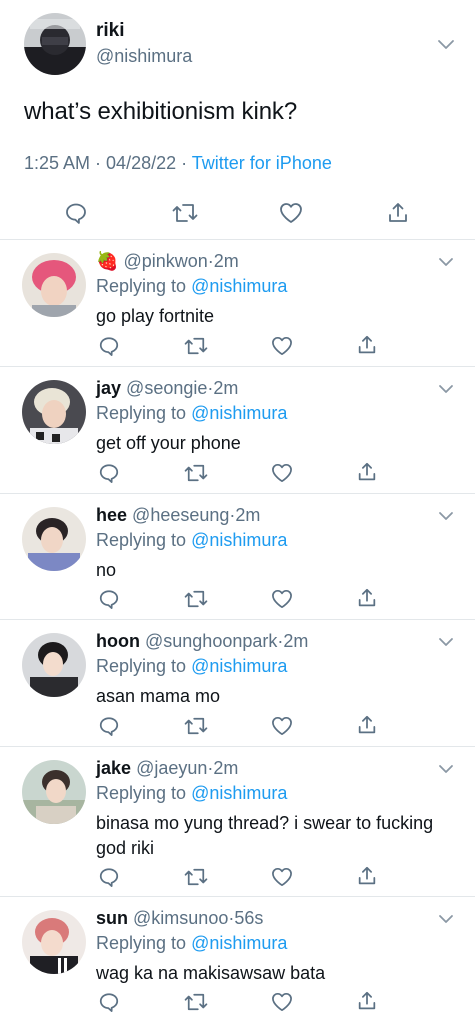  I want to click on reply-handle: @seongie, so click(166, 388).